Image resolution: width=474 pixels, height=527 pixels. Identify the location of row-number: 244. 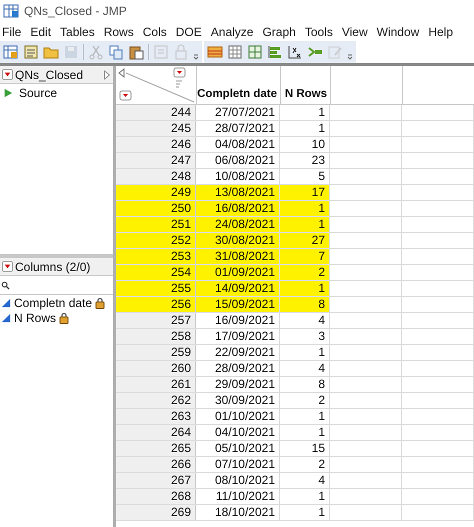
(156, 112).